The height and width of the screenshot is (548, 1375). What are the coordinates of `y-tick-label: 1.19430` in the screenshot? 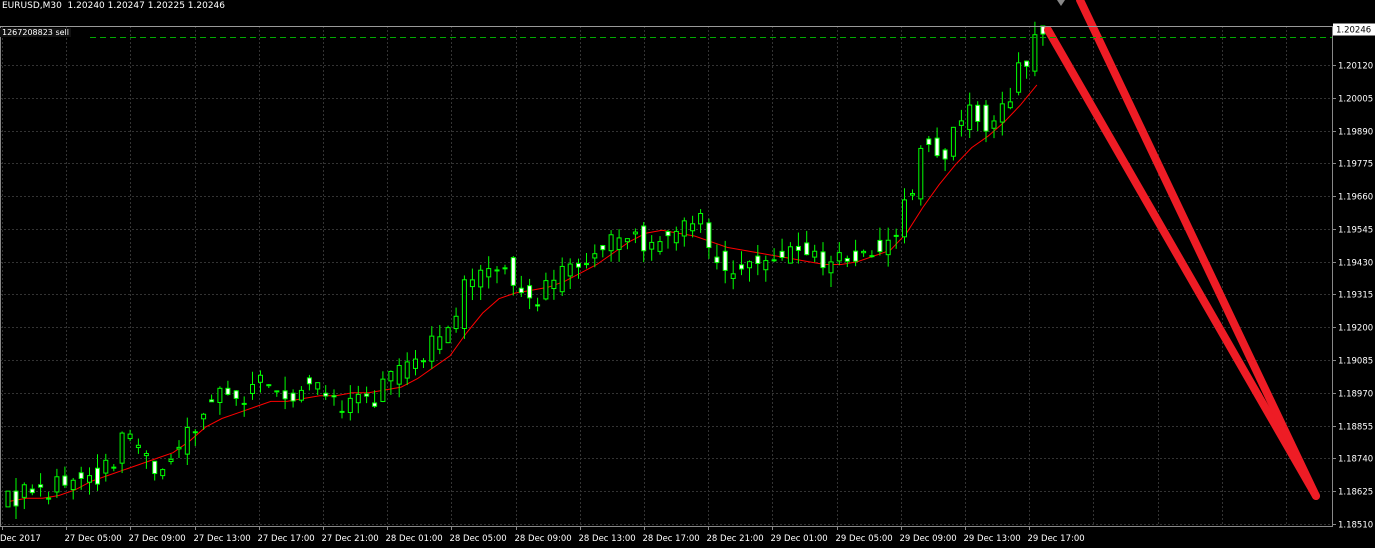 It's located at (1355, 264).